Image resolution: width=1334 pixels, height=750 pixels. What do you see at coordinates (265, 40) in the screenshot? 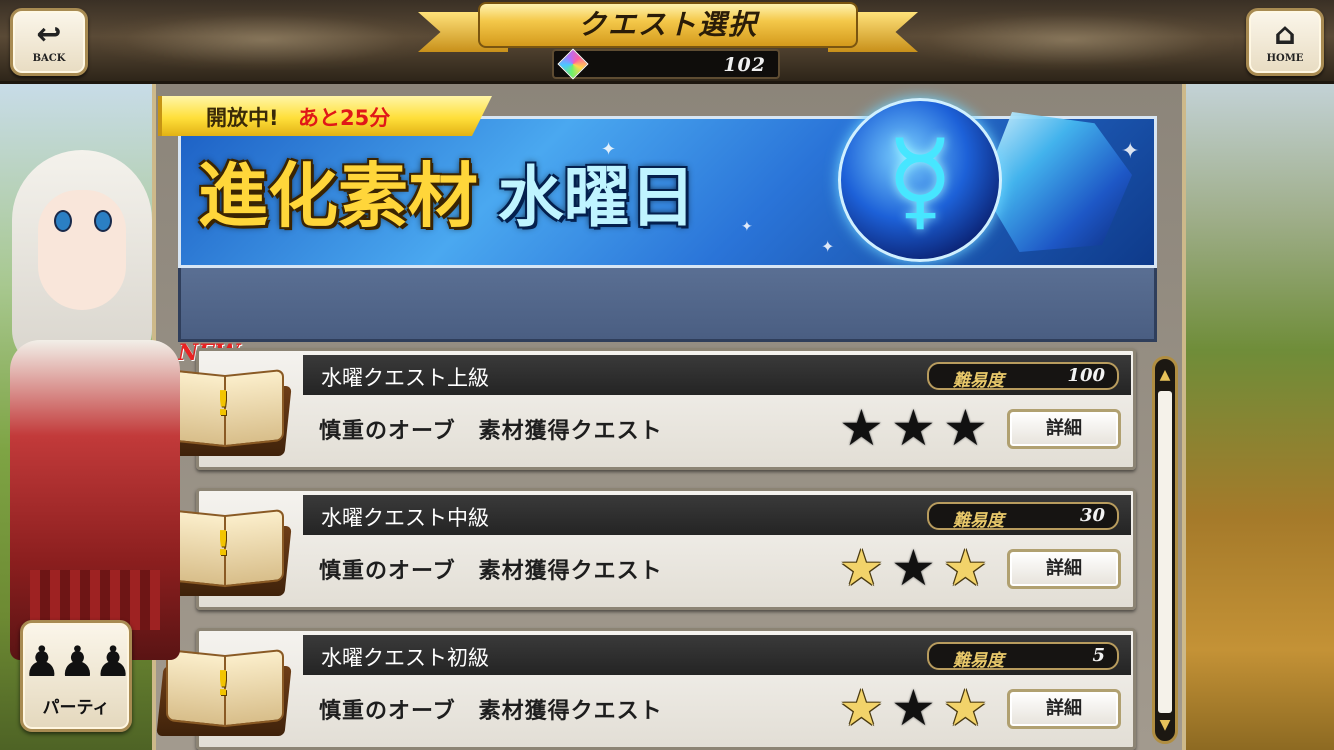
I see `header-ornament-left` at bounding box center [265, 40].